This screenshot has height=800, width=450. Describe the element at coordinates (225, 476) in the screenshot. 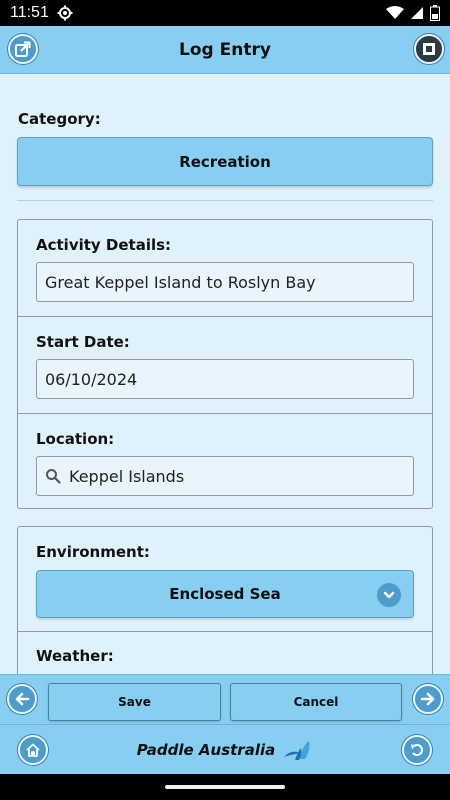

I see `location-field: Keppel Islands` at that location.